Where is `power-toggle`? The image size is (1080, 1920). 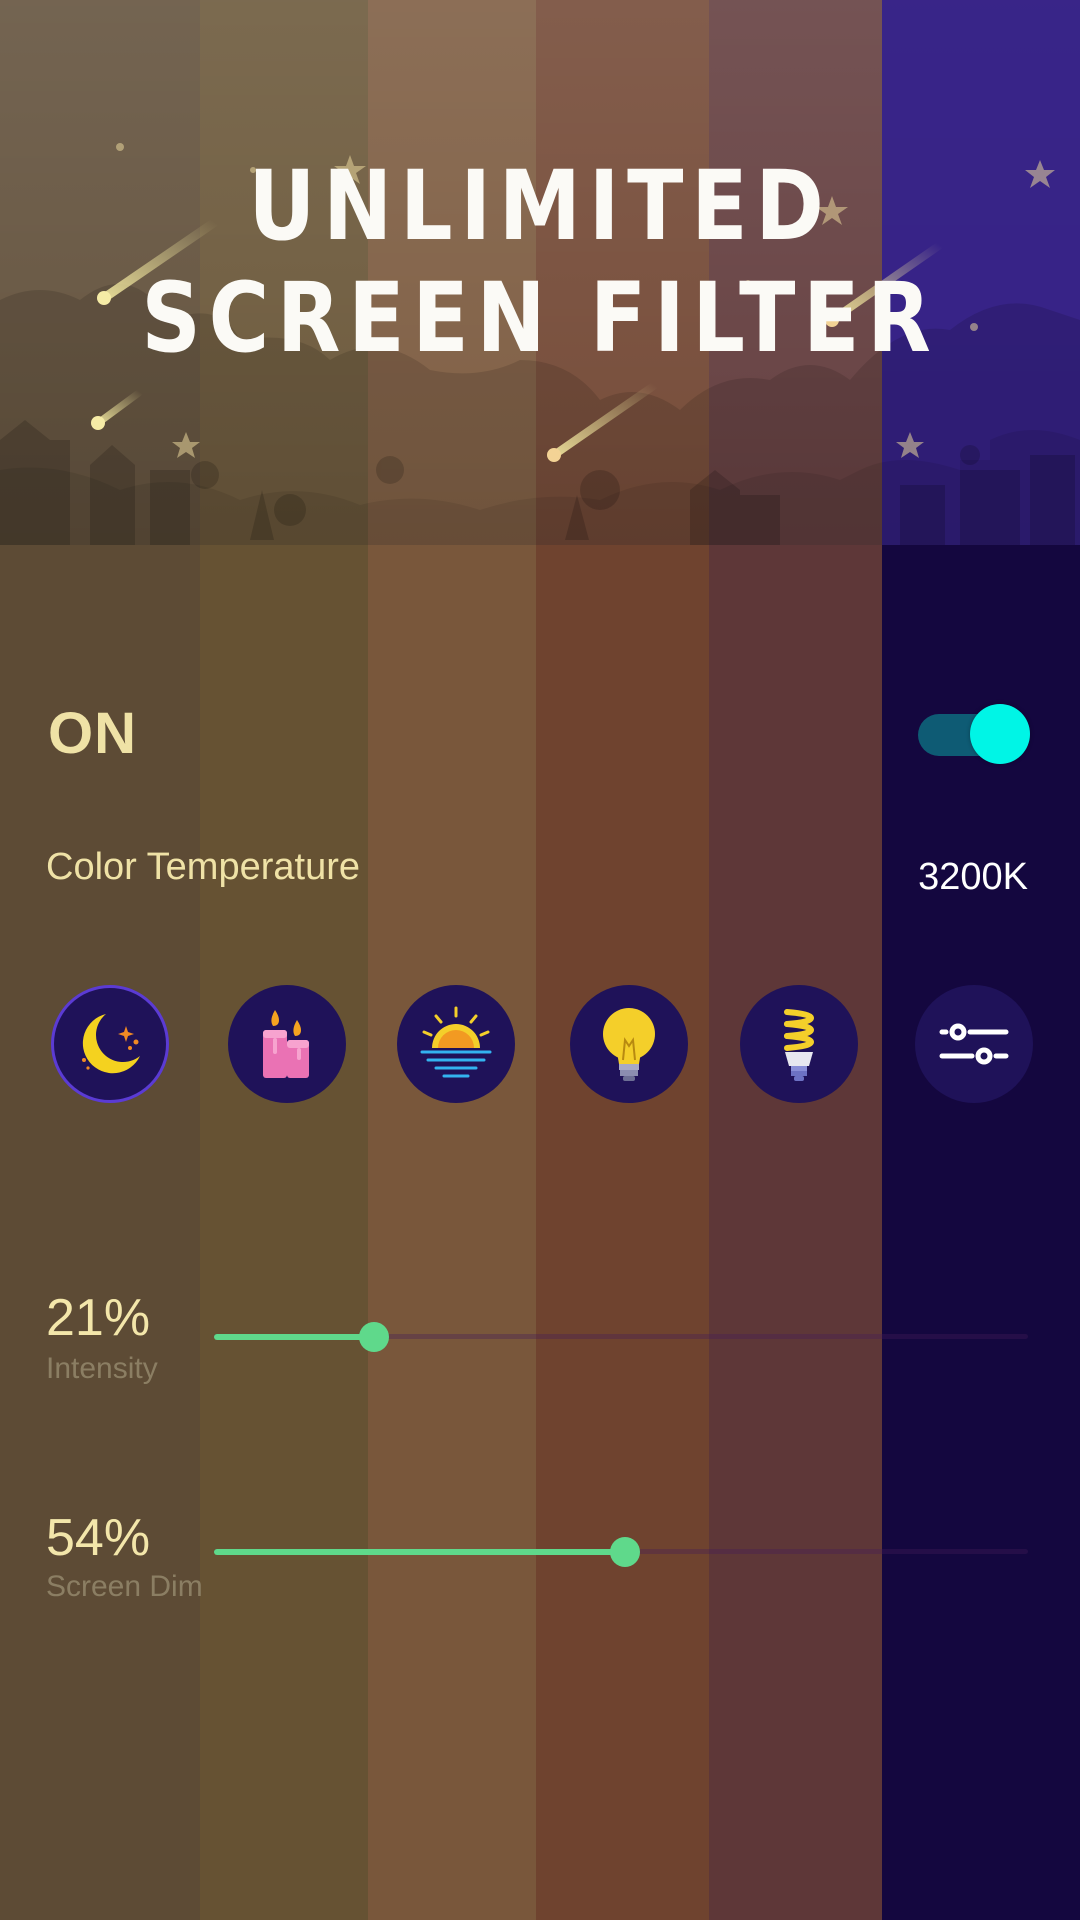 power-toggle is located at coordinates (974, 735).